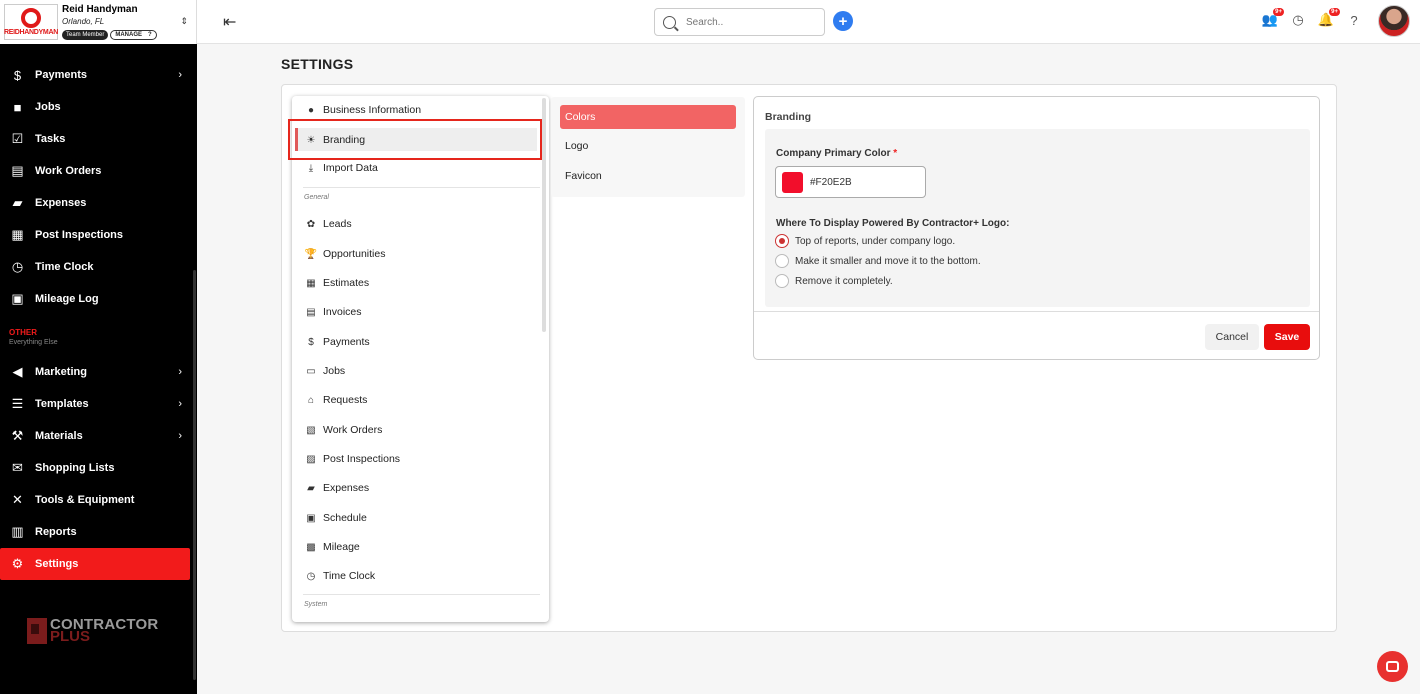  What do you see at coordinates (95, 107) in the screenshot?
I see `sidebar-item-jobs: ■ Jobs` at bounding box center [95, 107].